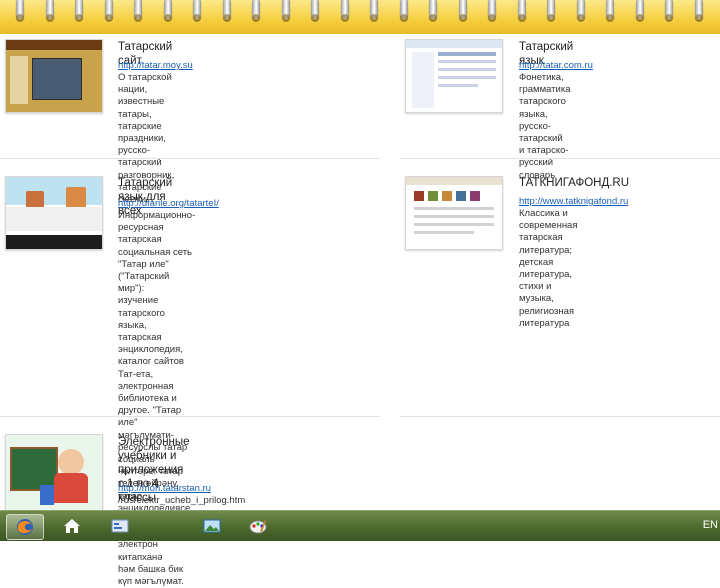 This screenshot has width=720, height=588. I want to click on taskbar-firefox, so click(25, 527).